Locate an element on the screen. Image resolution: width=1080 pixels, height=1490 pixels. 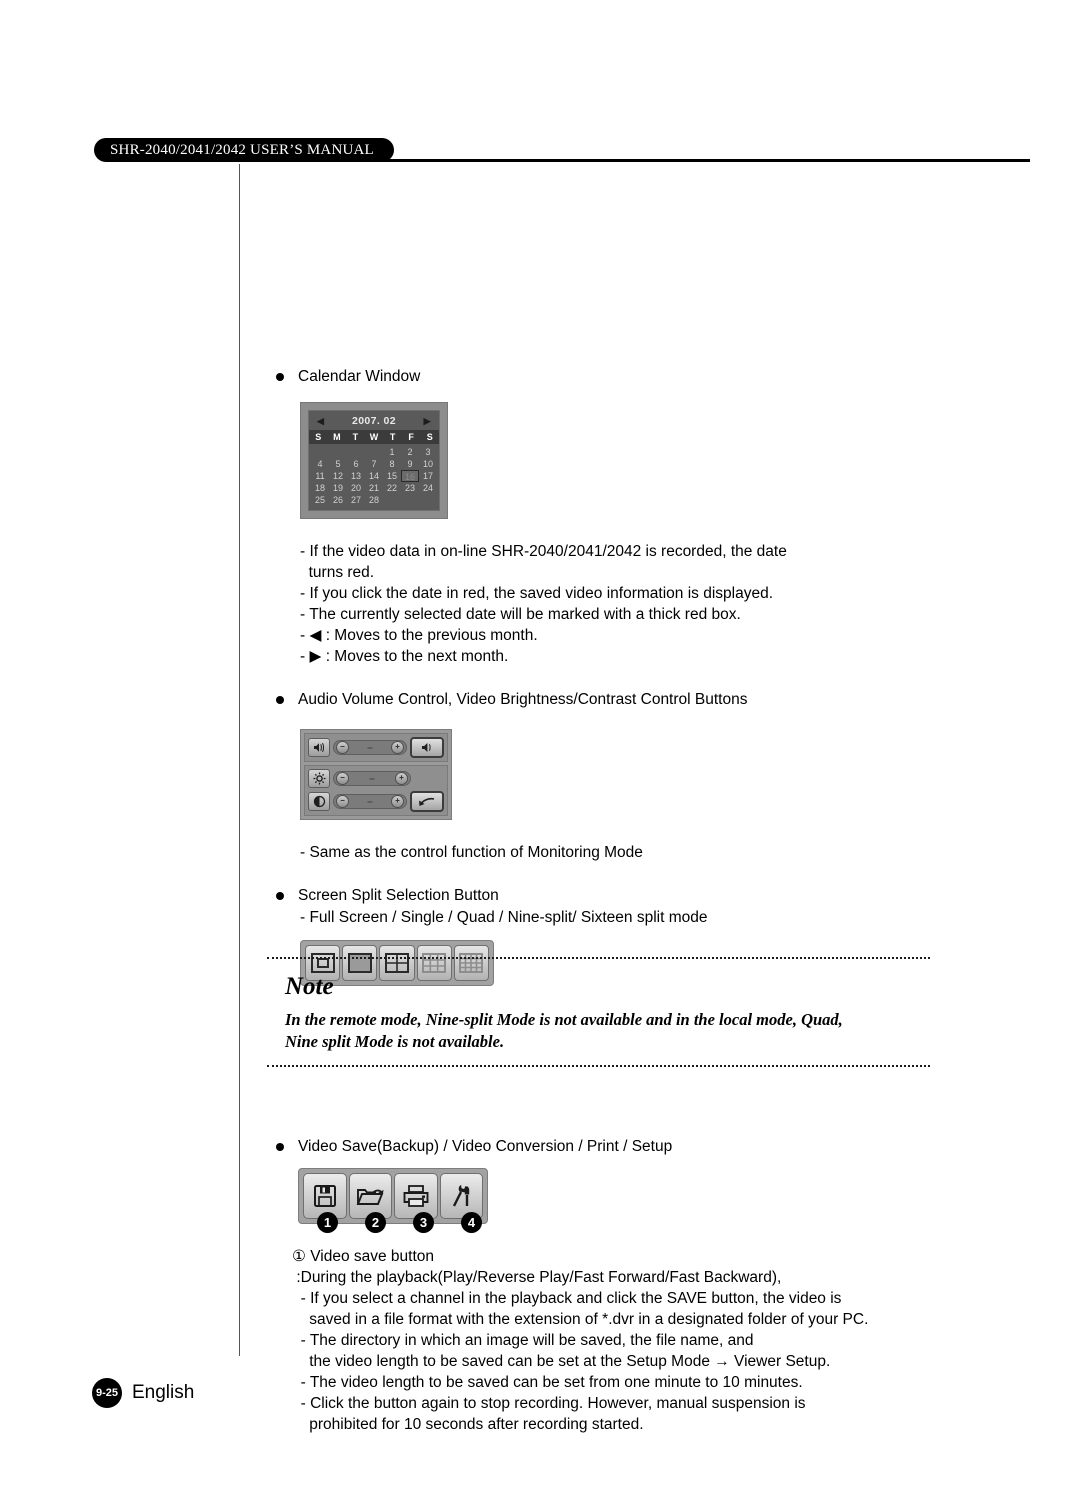
callout-2: 2 is located at coordinates (375, 1222).